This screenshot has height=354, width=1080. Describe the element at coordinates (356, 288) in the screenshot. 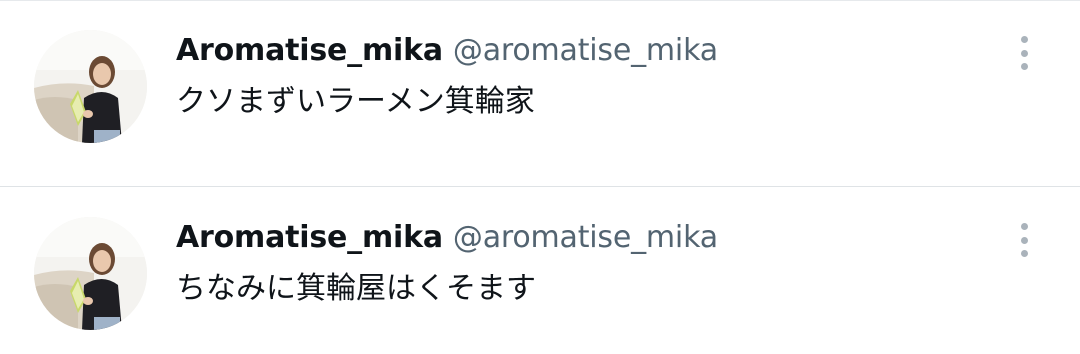

I see `post-text: ちなみに箕輪屋はくそます` at that location.